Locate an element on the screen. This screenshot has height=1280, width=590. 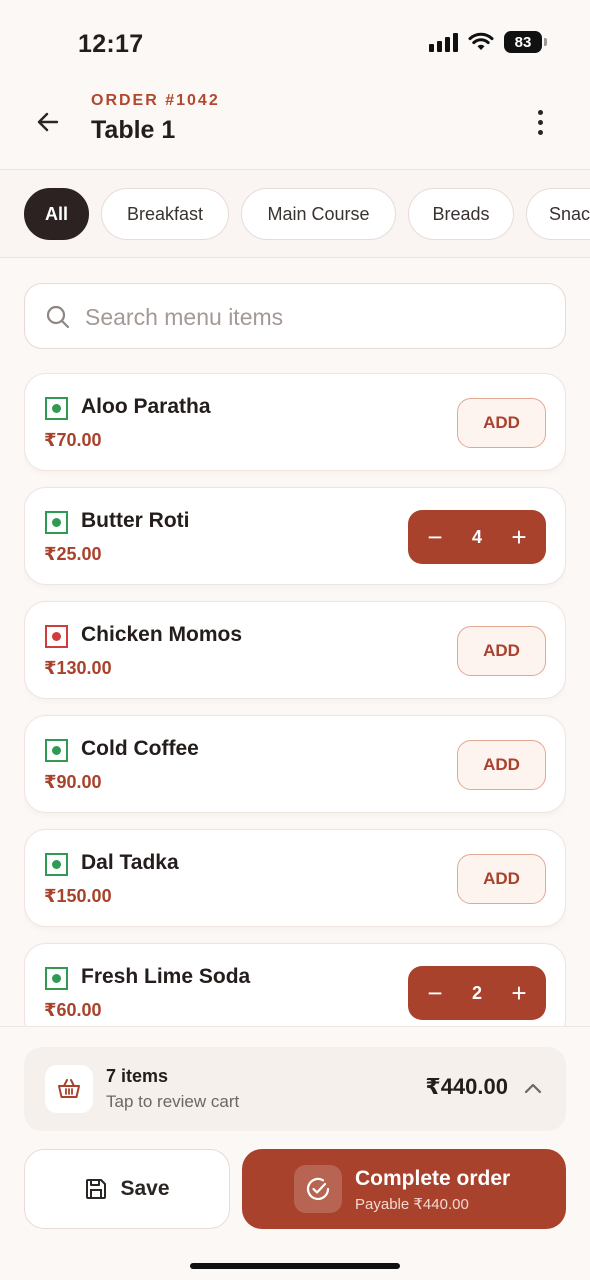
more-vertical-icon is located at coordinates (540, 112).